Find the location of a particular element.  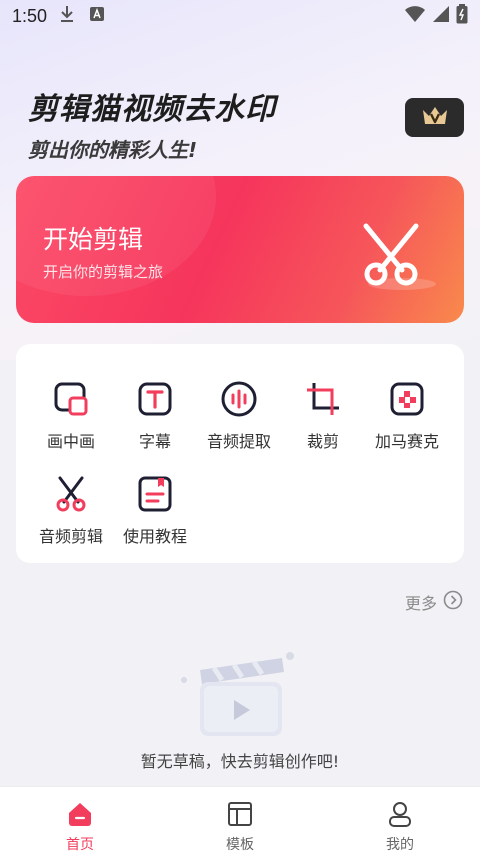

profile-icon is located at coordinates (400, 816).